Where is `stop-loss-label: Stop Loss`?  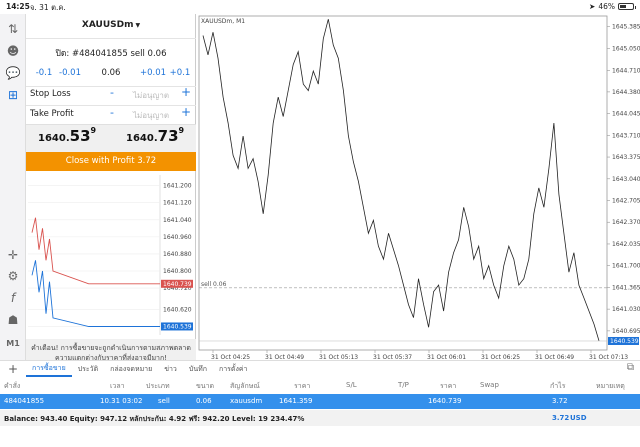 stop-loss-label: Stop Loss is located at coordinates (50, 94).